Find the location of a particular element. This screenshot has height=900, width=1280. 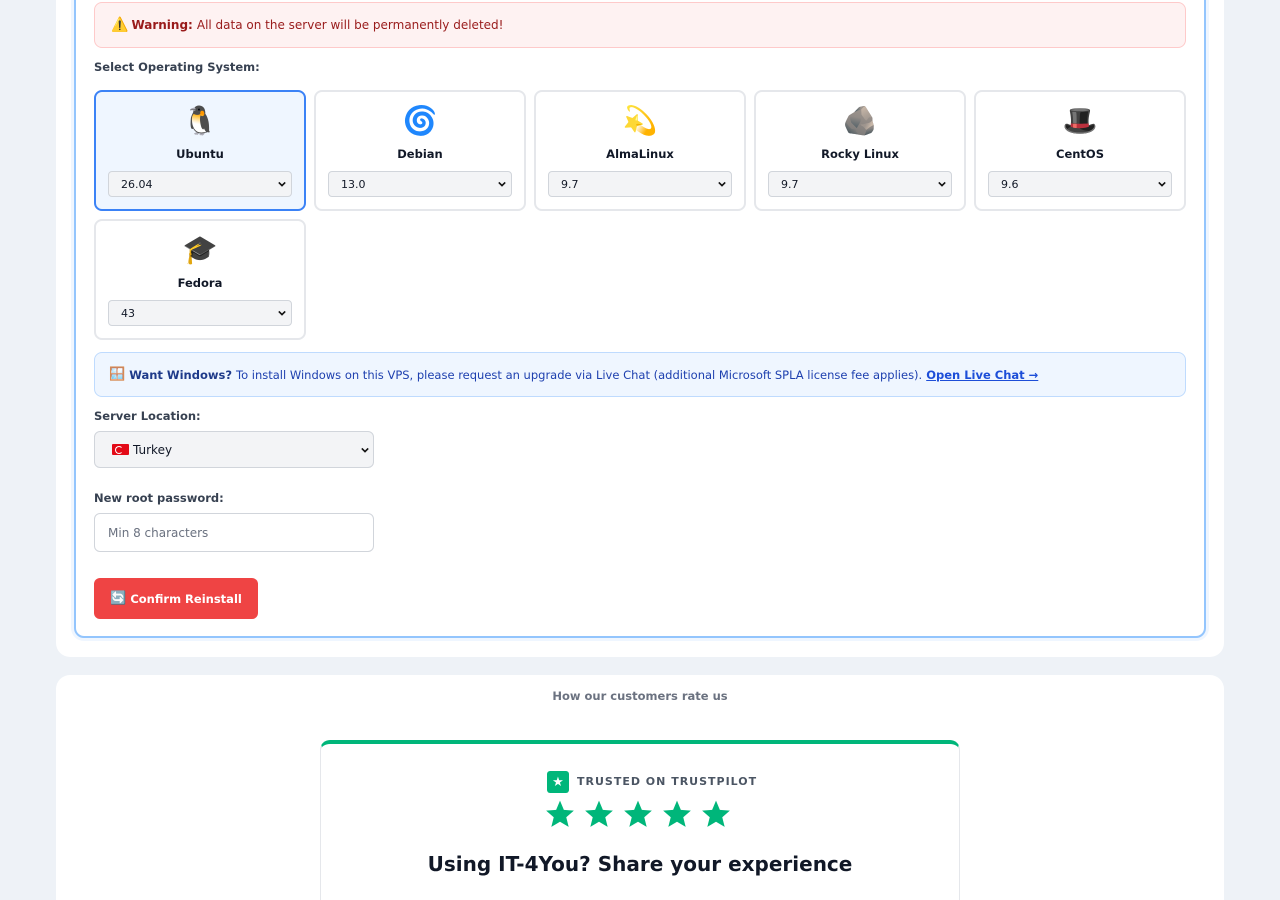

trustpilot-headline: Using IT-4You? Share your experience is located at coordinates (640, 864).